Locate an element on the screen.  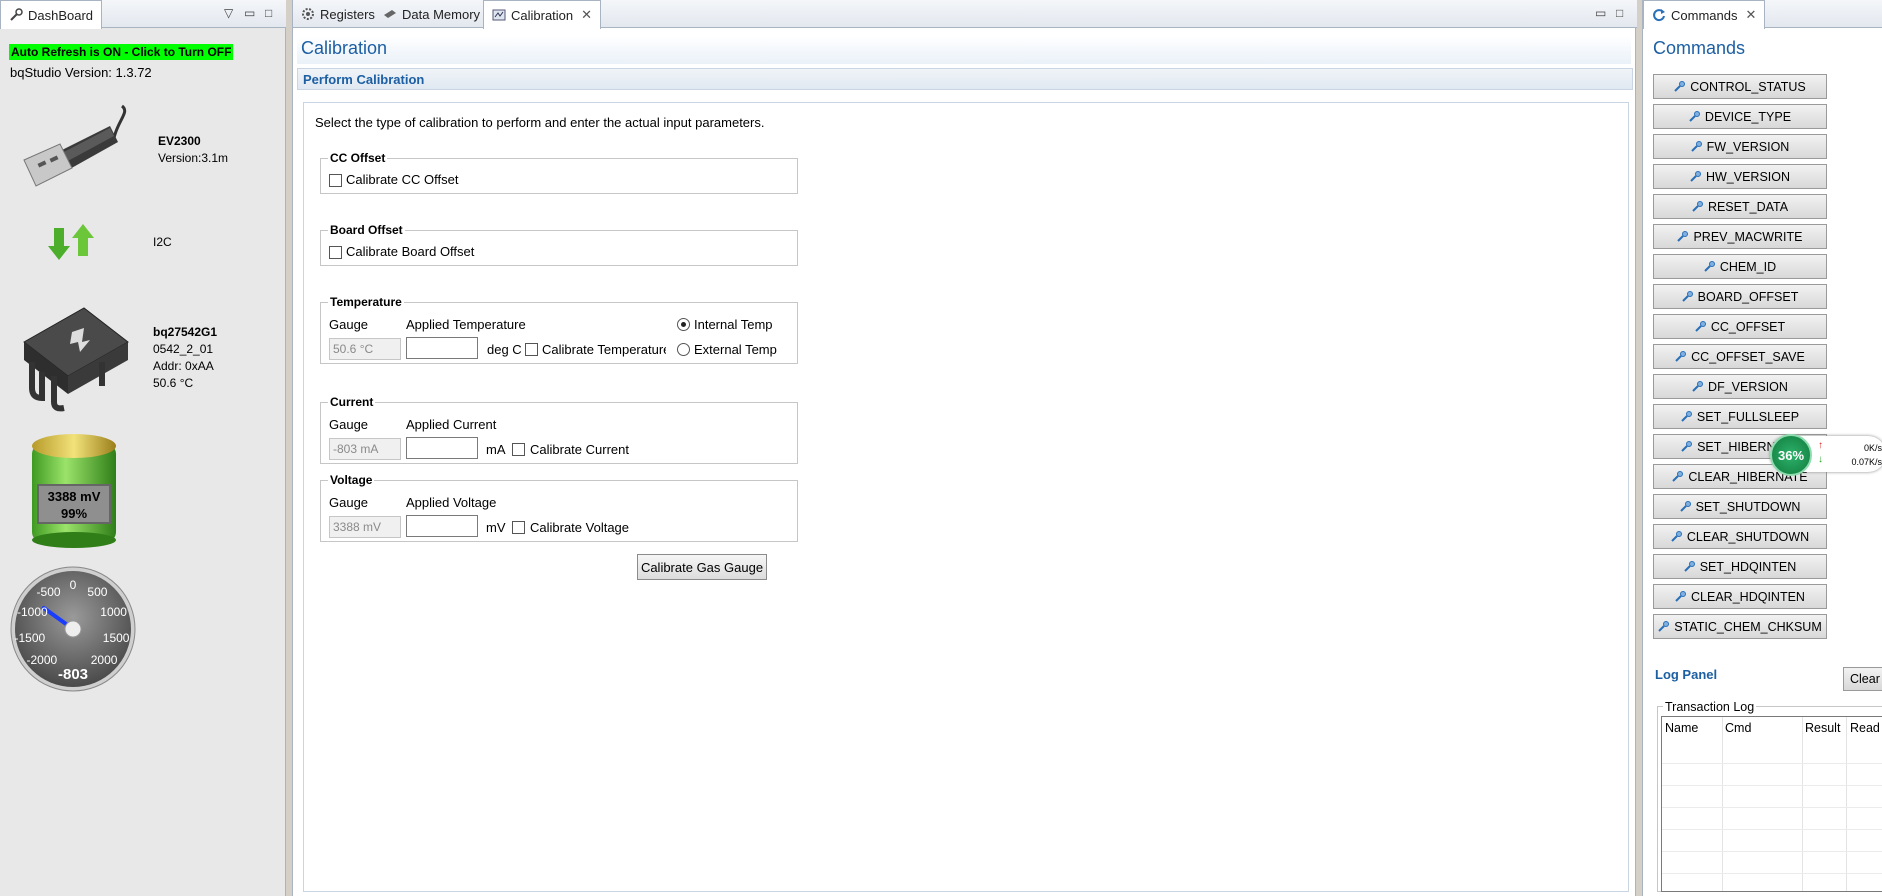
applied-current-input is located at coordinates (442, 448).